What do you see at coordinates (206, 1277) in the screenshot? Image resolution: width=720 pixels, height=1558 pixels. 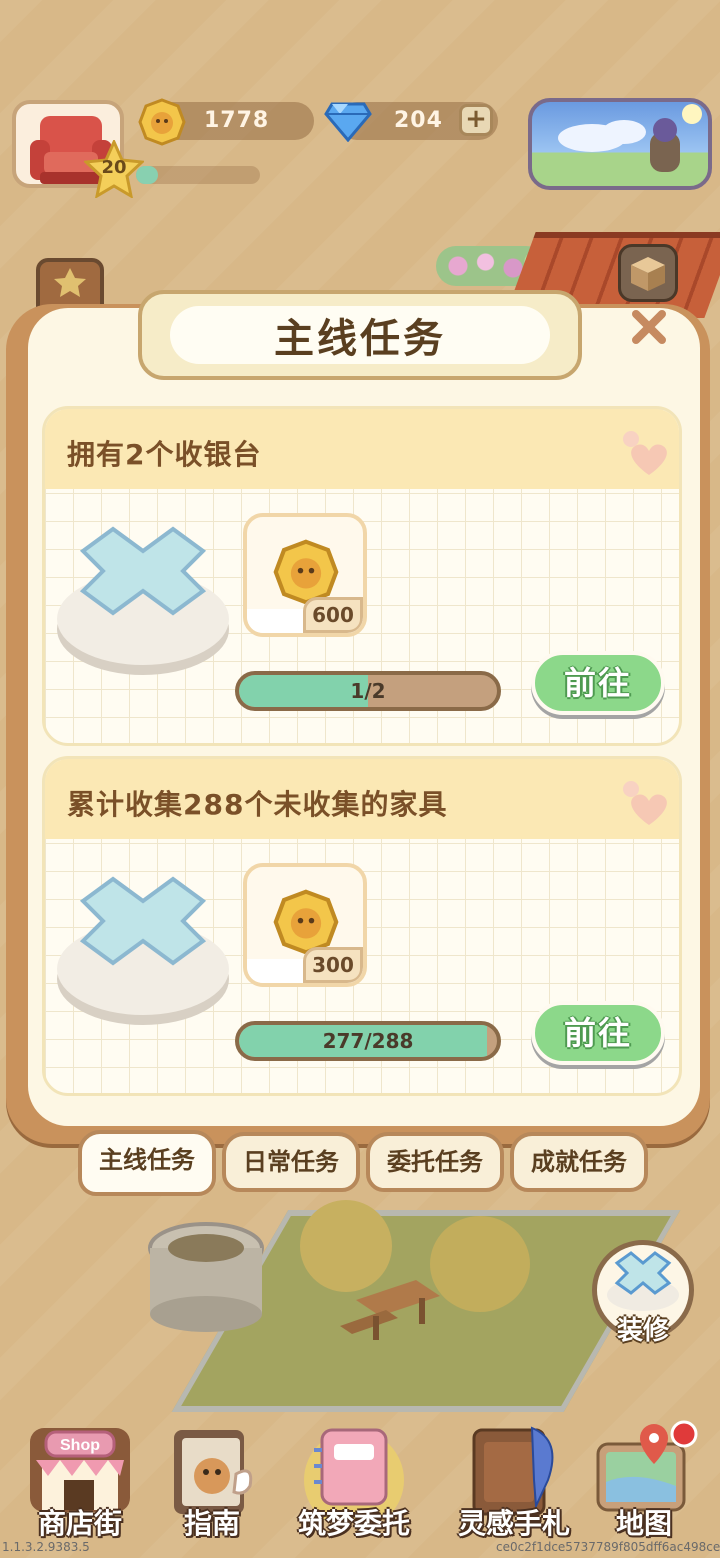 I see `stone-well` at bounding box center [206, 1277].